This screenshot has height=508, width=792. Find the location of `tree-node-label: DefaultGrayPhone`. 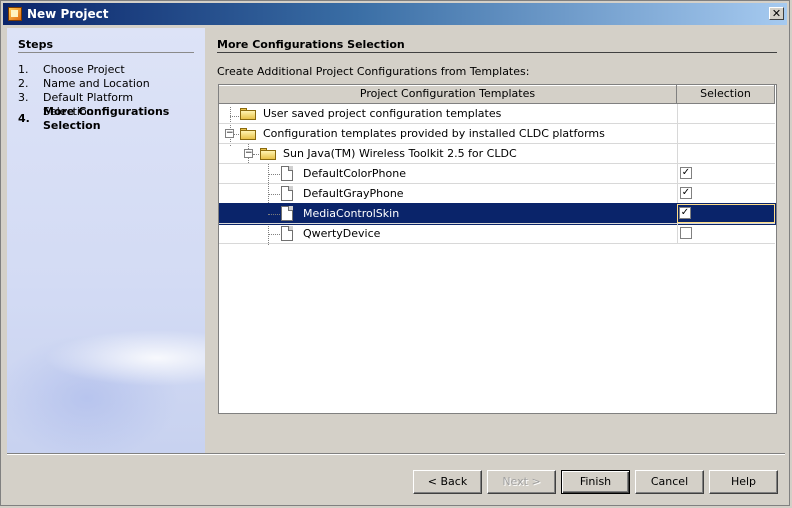

tree-node-label: DefaultGrayPhone is located at coordinates (353, 193).